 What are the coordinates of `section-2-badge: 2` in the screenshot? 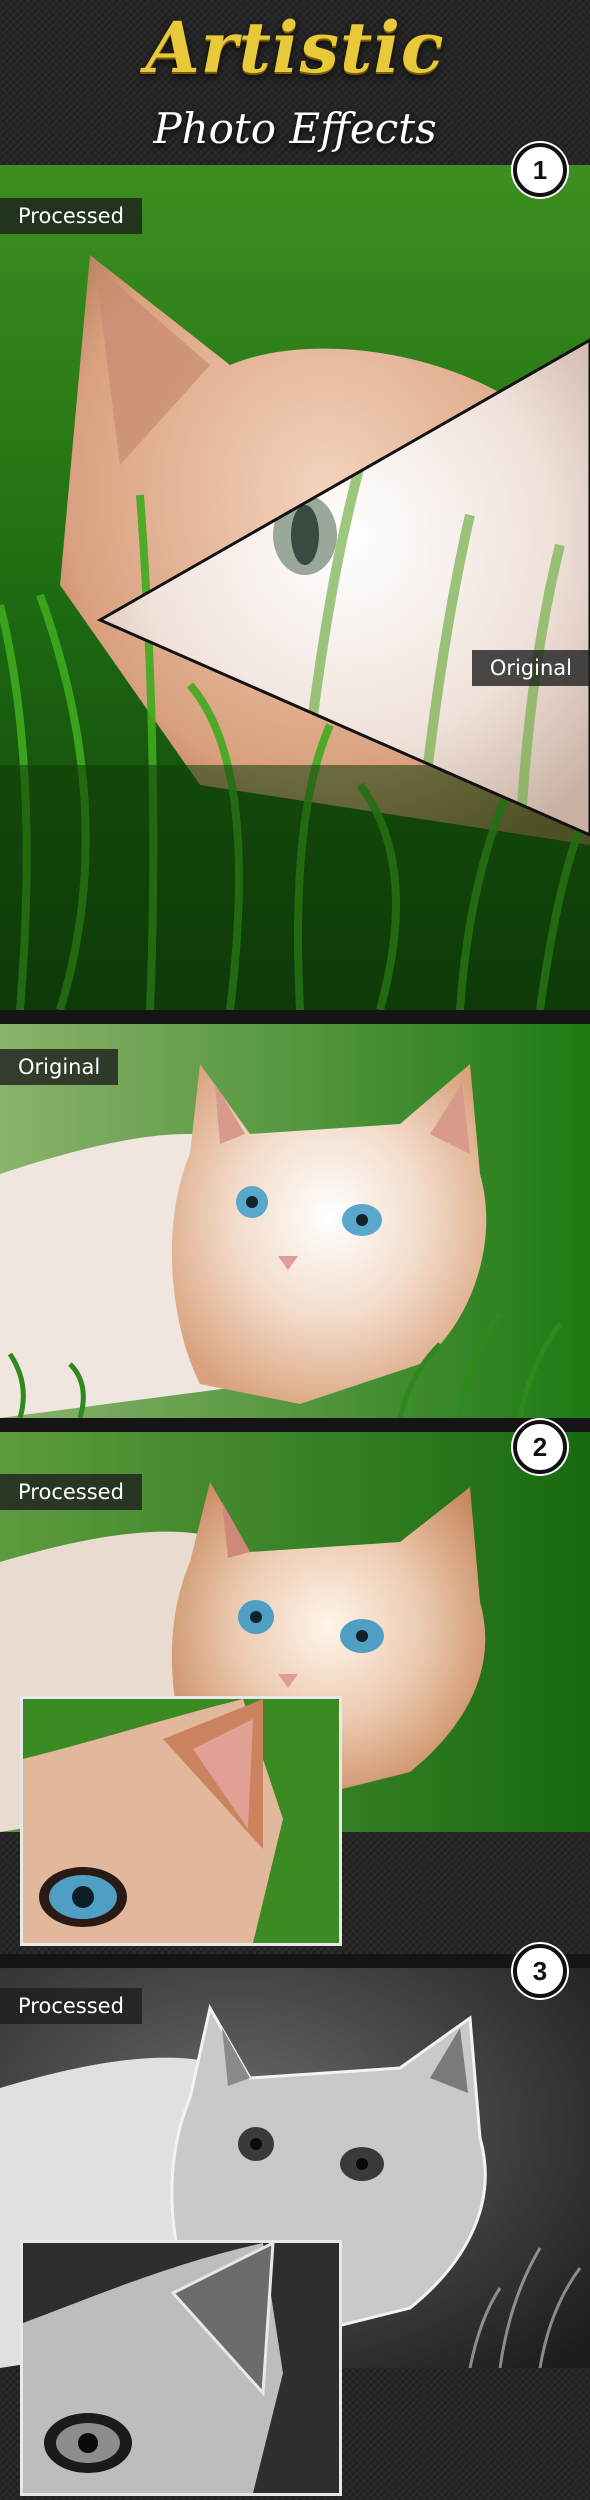 It's located at (540, 1447).